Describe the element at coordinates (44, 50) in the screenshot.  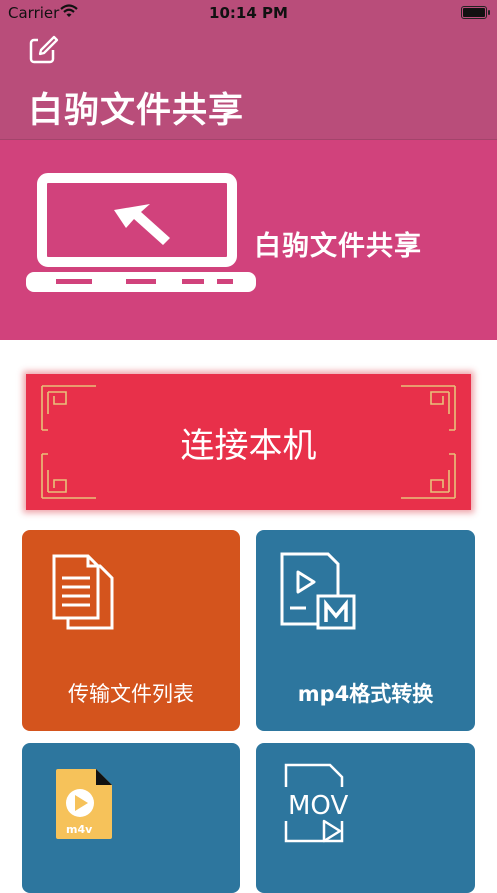
I see `edit-icon` at that location.